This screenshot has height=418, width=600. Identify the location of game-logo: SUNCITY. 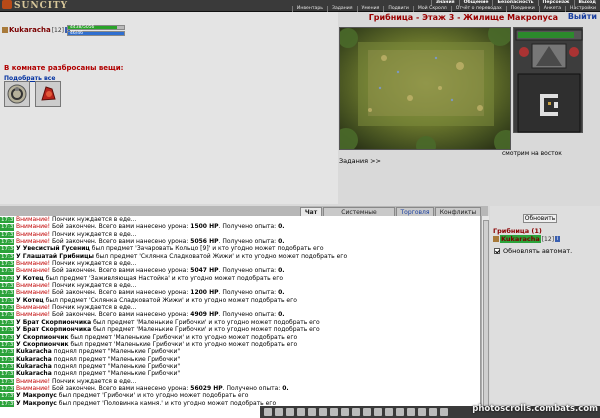
(35, 6).